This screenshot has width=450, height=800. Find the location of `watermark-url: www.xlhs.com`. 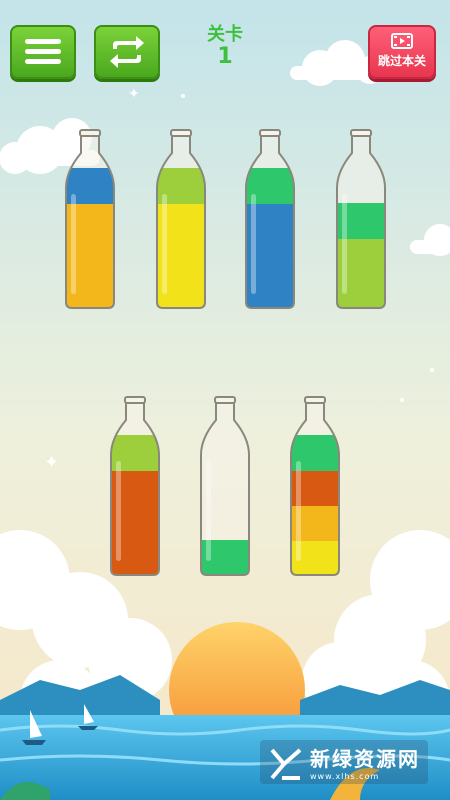

watermark-url: www.xlhs.com is located at coordinates (345, 776).